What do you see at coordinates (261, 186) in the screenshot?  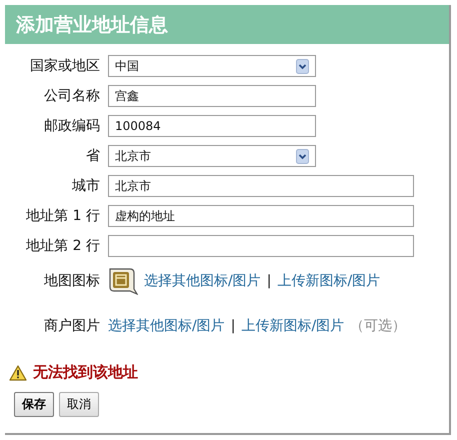 I see `input-field: 北京市` at bounding box center [261, 186].